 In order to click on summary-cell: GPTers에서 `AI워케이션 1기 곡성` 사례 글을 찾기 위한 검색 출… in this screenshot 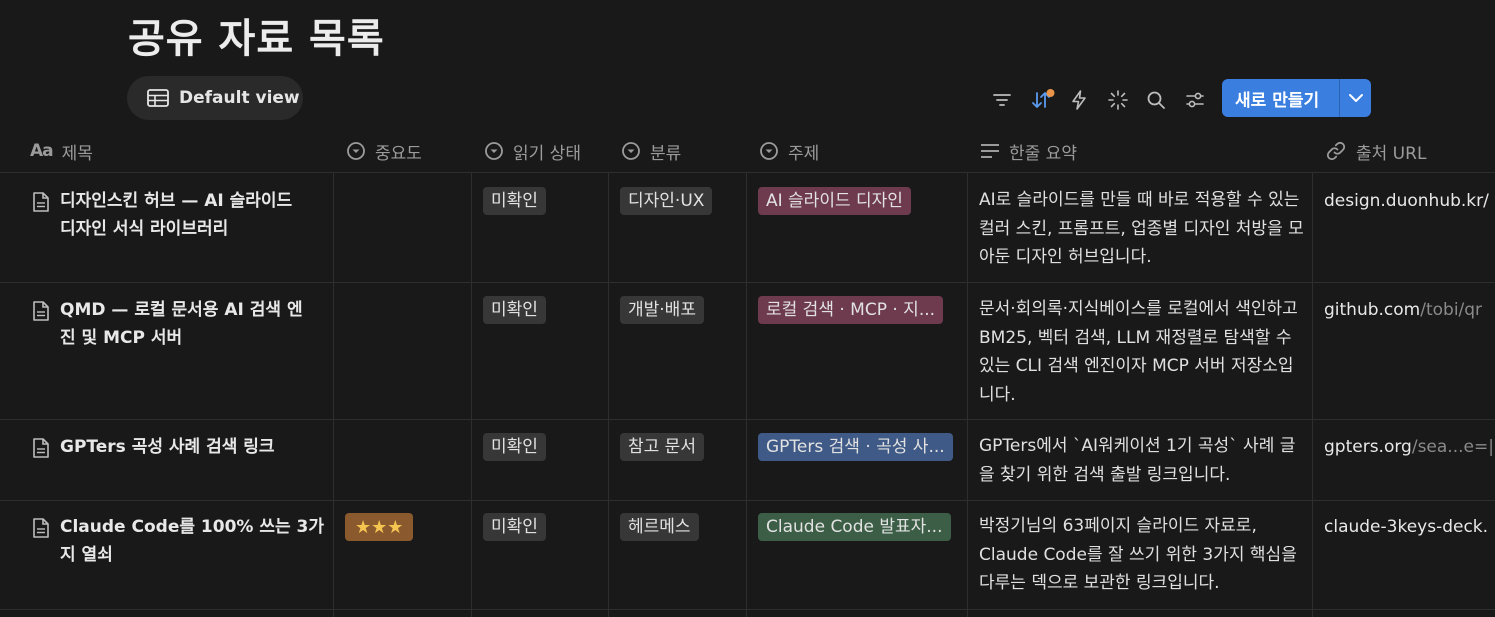, I will do `click(1141, 460)`.